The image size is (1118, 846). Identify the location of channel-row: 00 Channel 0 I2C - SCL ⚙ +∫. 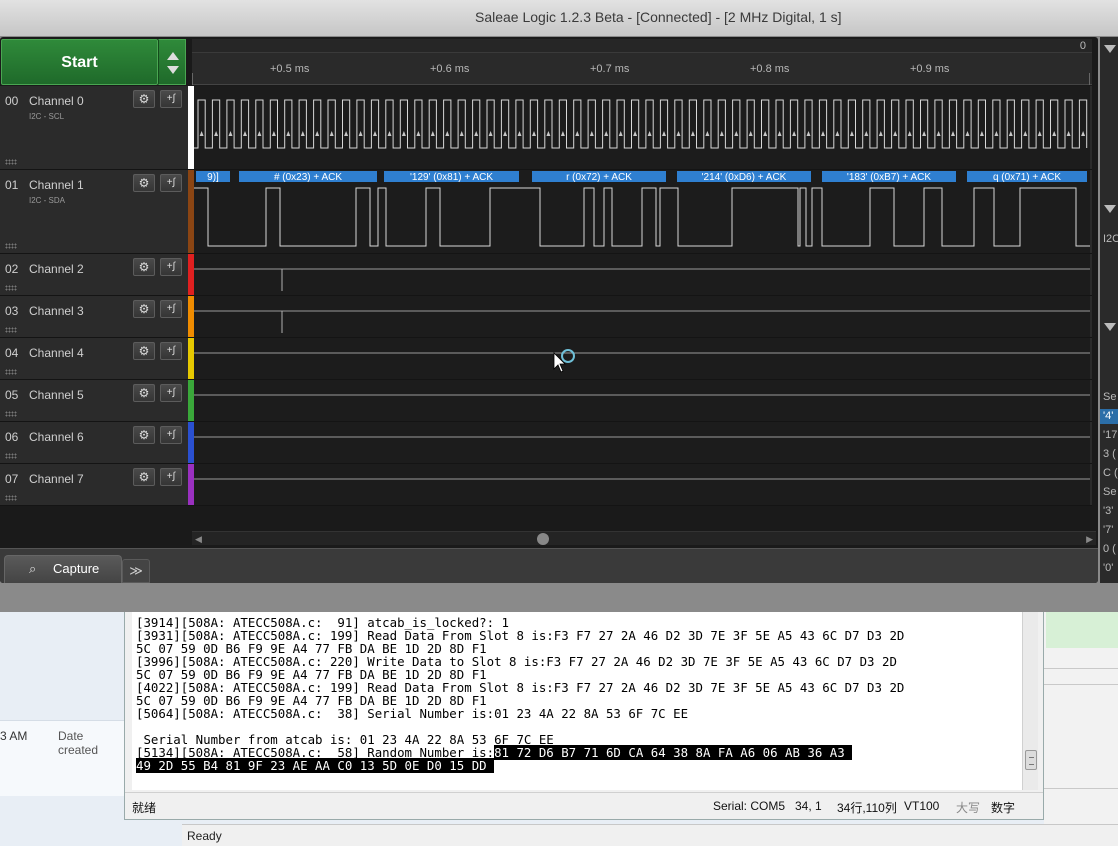
(546, 128).